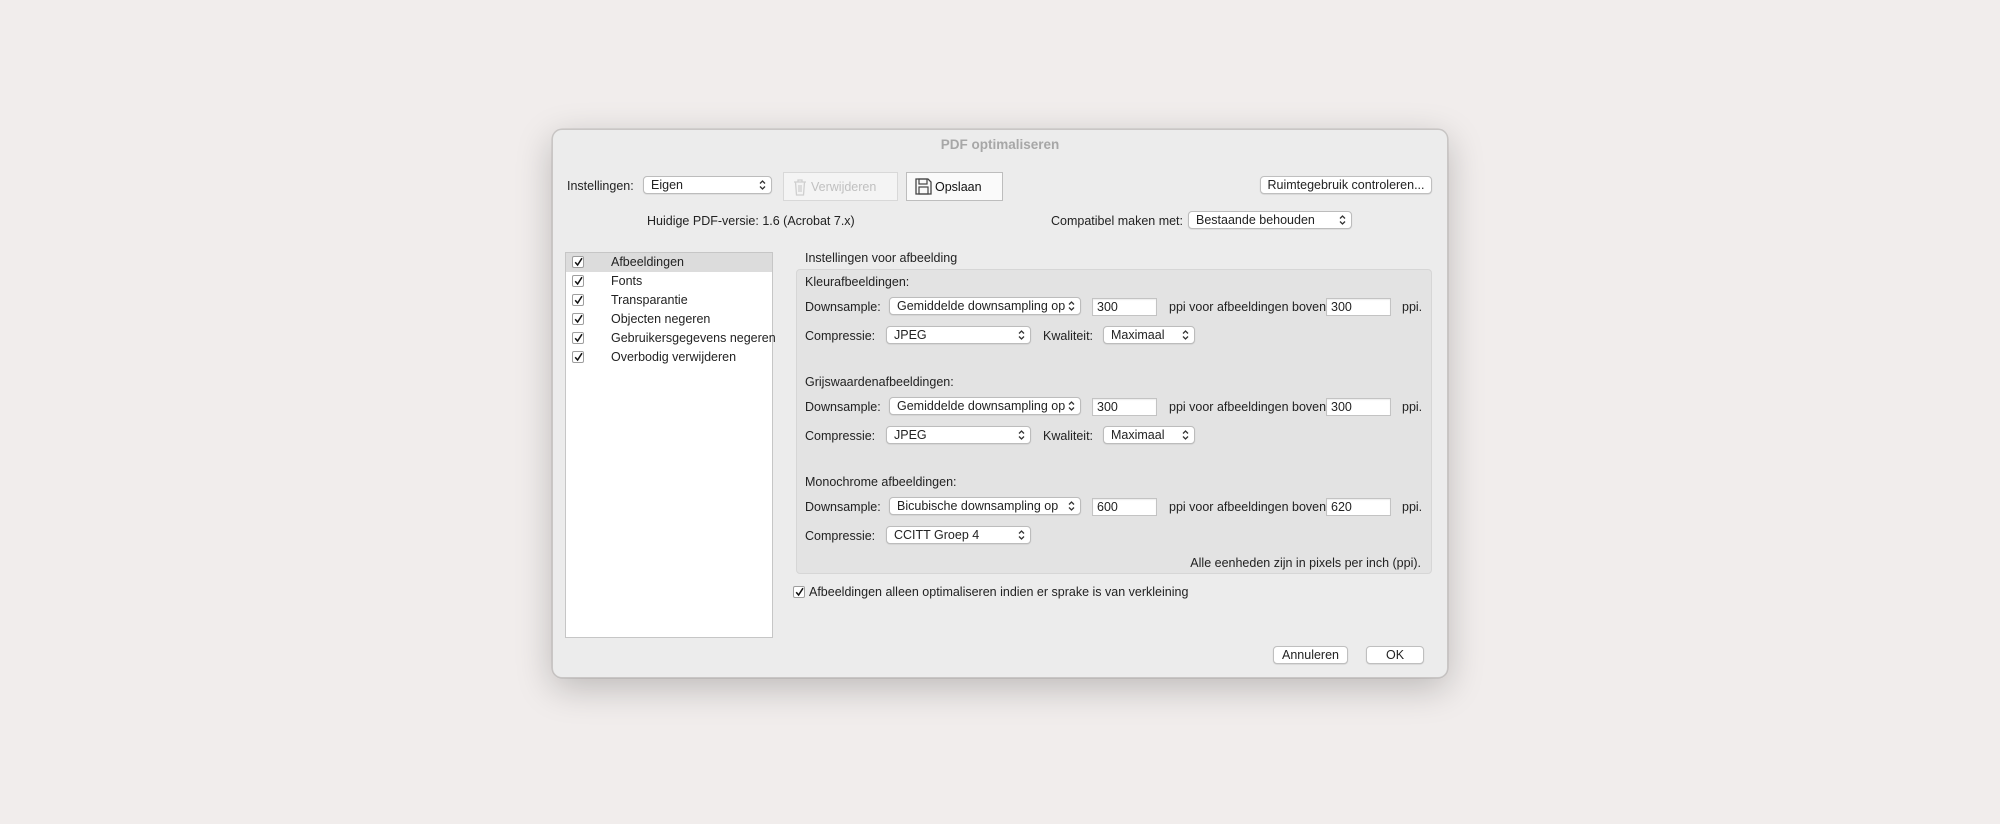  Describe the element at coordinates (1412, 407) in the screenshot. I see `gray-ppi-label: ppi.` at that location.